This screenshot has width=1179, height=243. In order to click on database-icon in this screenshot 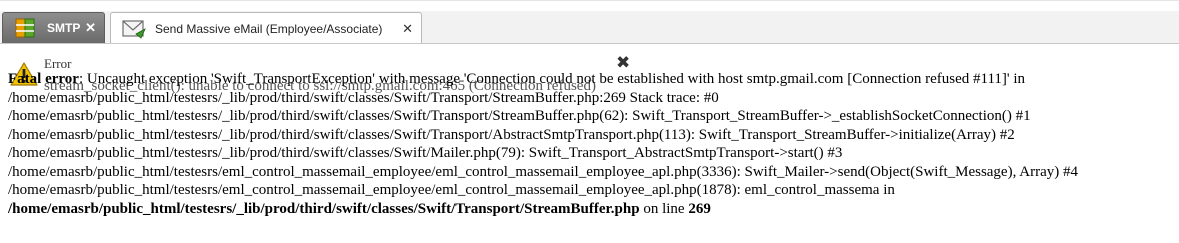, I will do `click(26, 28)`.